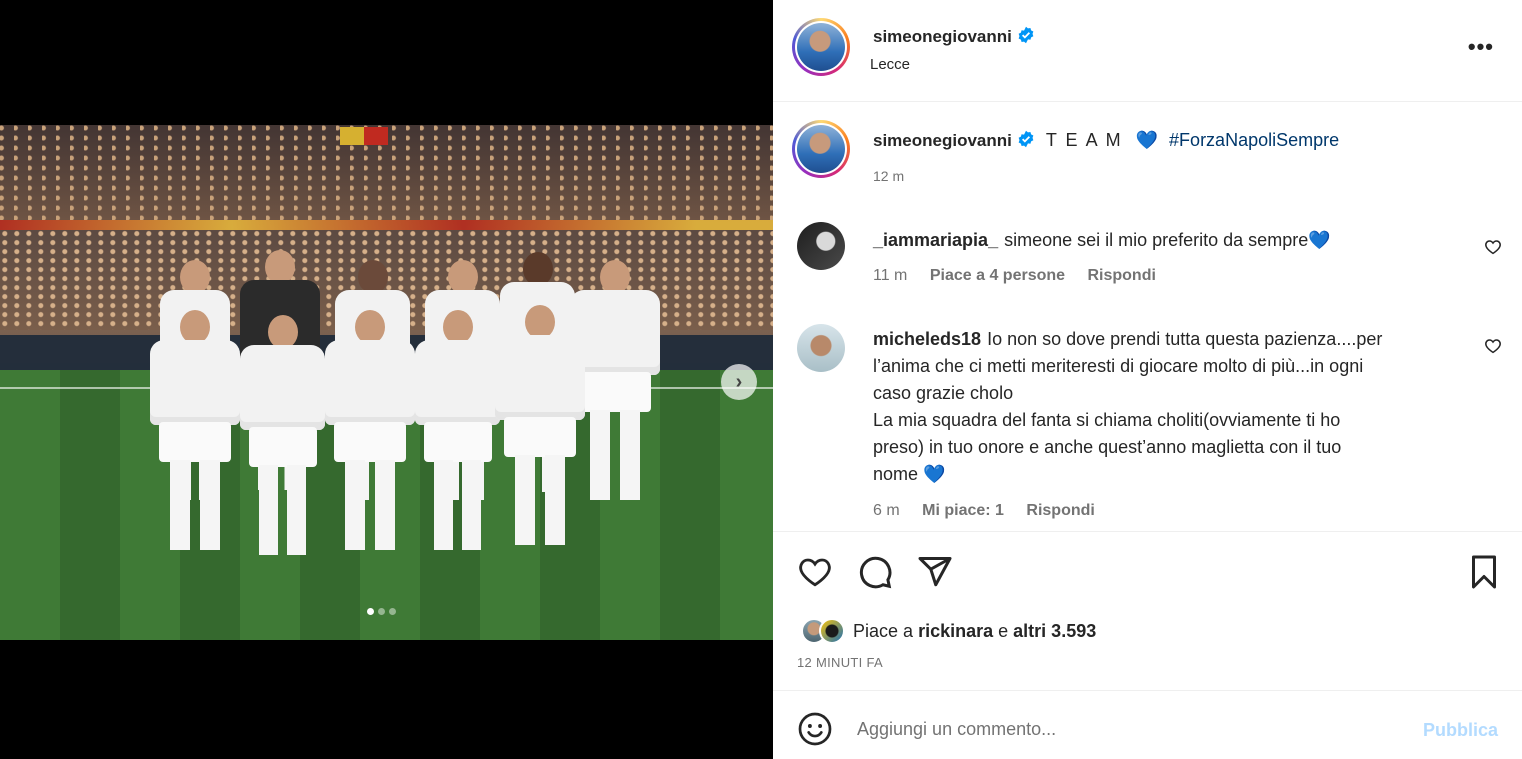 The image size is (1522, 759). What do you see at coordinates (942, 140) in the screenshot?
I see `caption-username: simeonegiovanni` at bounding box center [942, 140].